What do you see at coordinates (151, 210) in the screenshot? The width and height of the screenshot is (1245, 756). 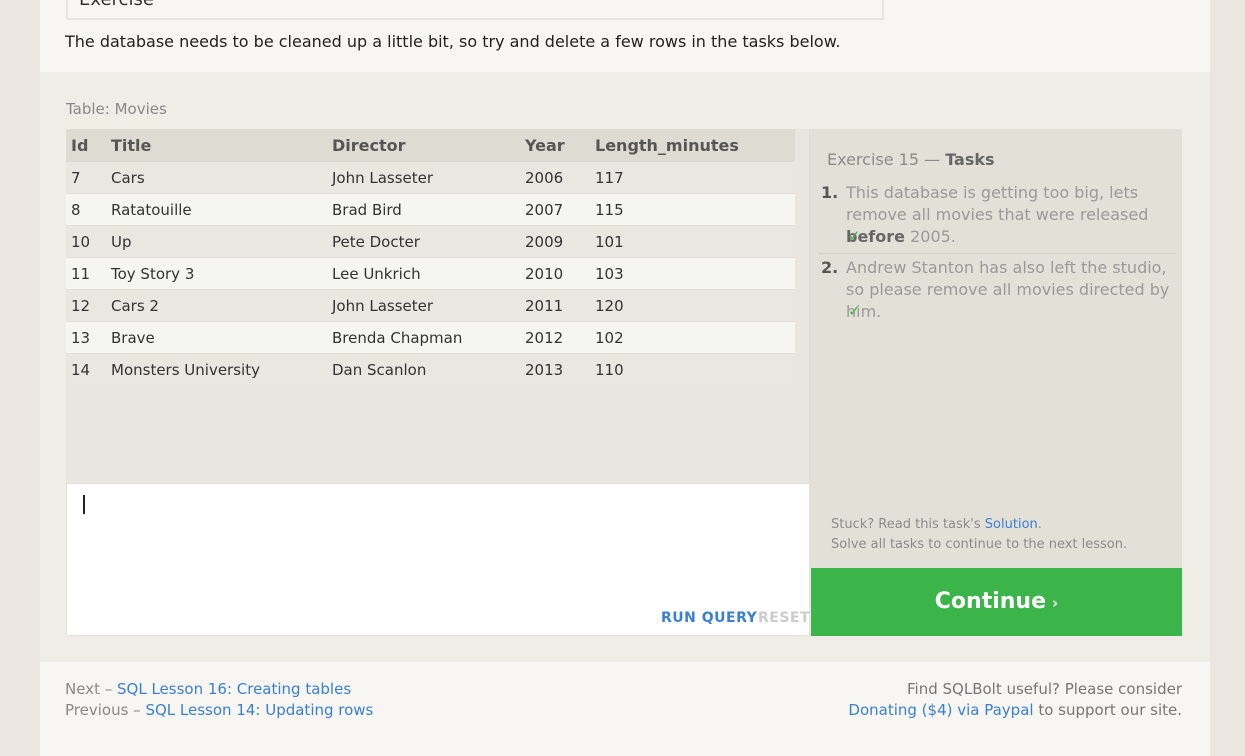 I see `cell-title: Ratatouille` at bounding box center [151, 210].